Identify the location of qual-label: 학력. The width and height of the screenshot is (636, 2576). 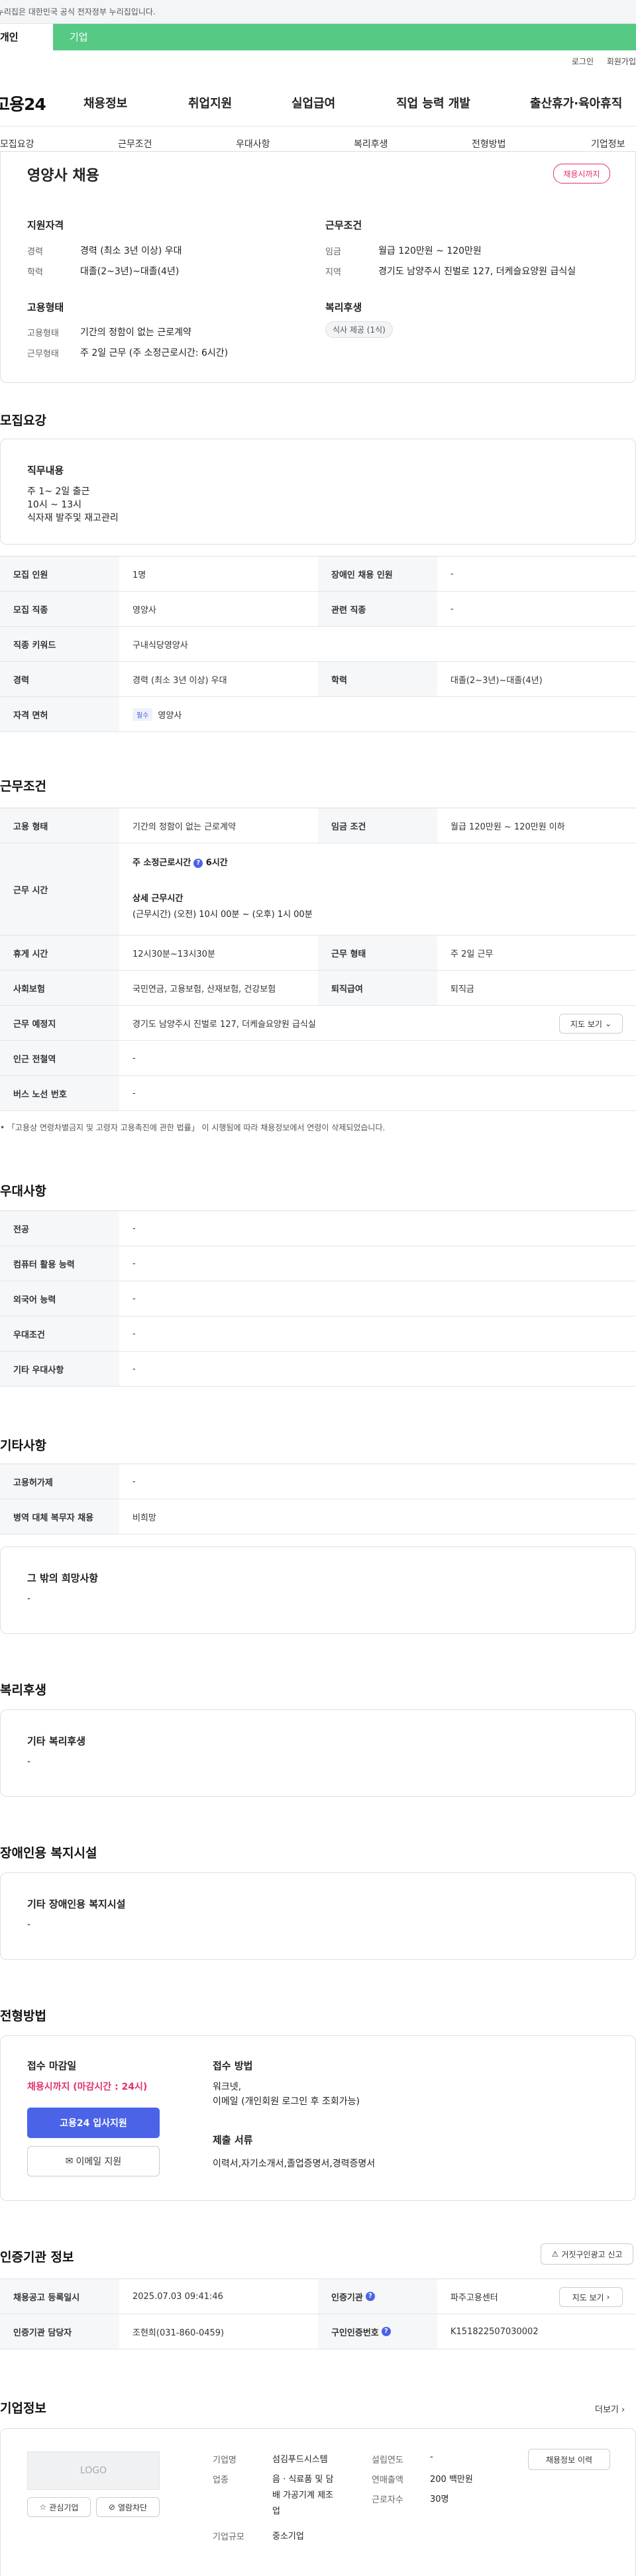
(35, 273).